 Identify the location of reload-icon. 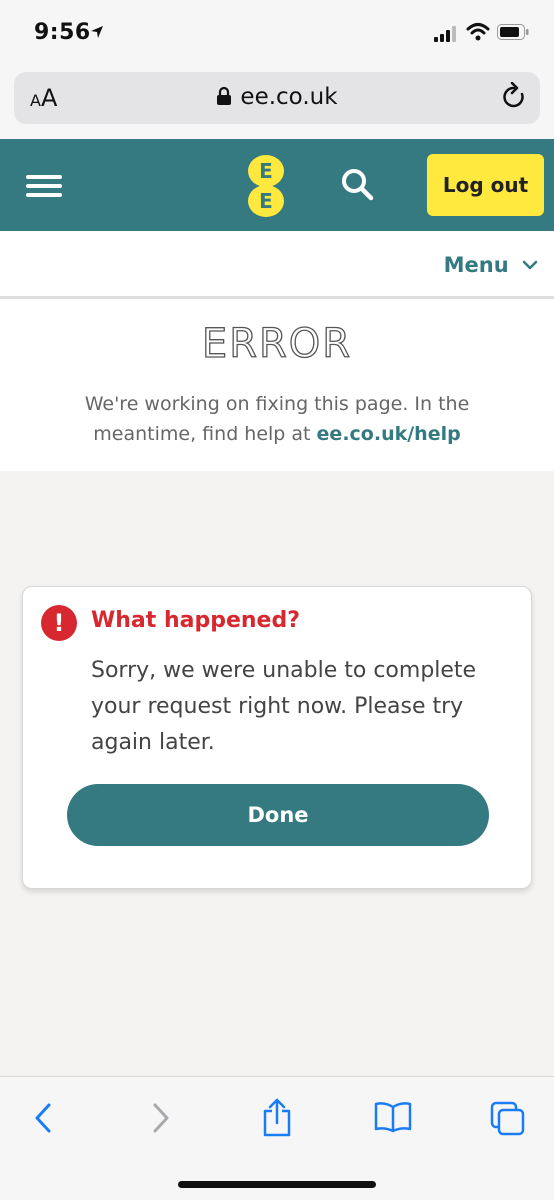
(514, 98).